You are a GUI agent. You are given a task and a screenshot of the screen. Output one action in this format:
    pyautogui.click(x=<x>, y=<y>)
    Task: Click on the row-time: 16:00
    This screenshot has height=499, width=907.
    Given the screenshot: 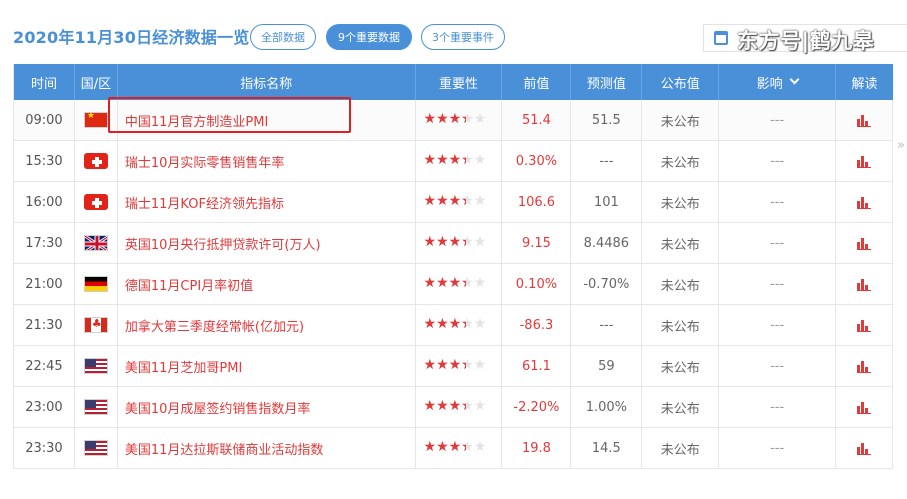 What is the action you would take?
    pyautogui.click(x=44, y=202)
    